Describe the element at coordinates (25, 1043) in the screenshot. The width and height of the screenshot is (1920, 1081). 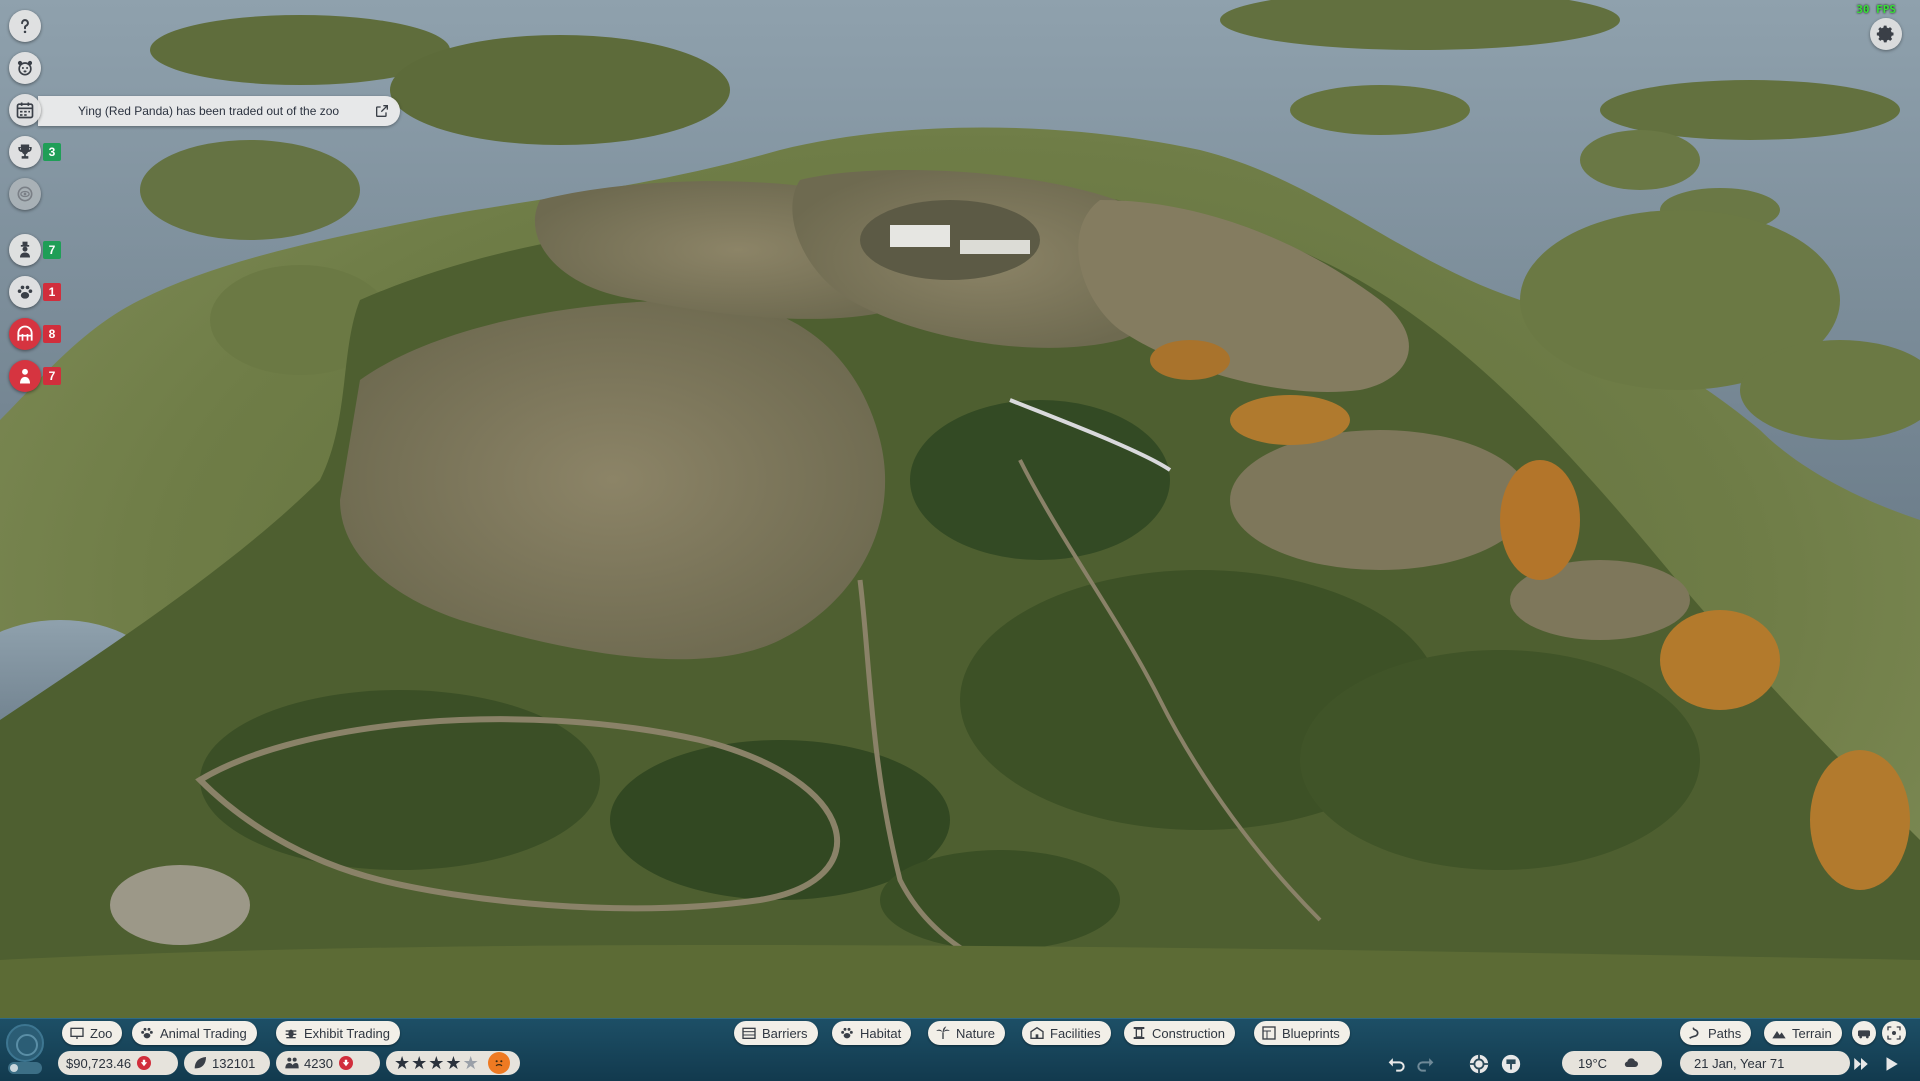
I see `camera-mode-button` at that location.